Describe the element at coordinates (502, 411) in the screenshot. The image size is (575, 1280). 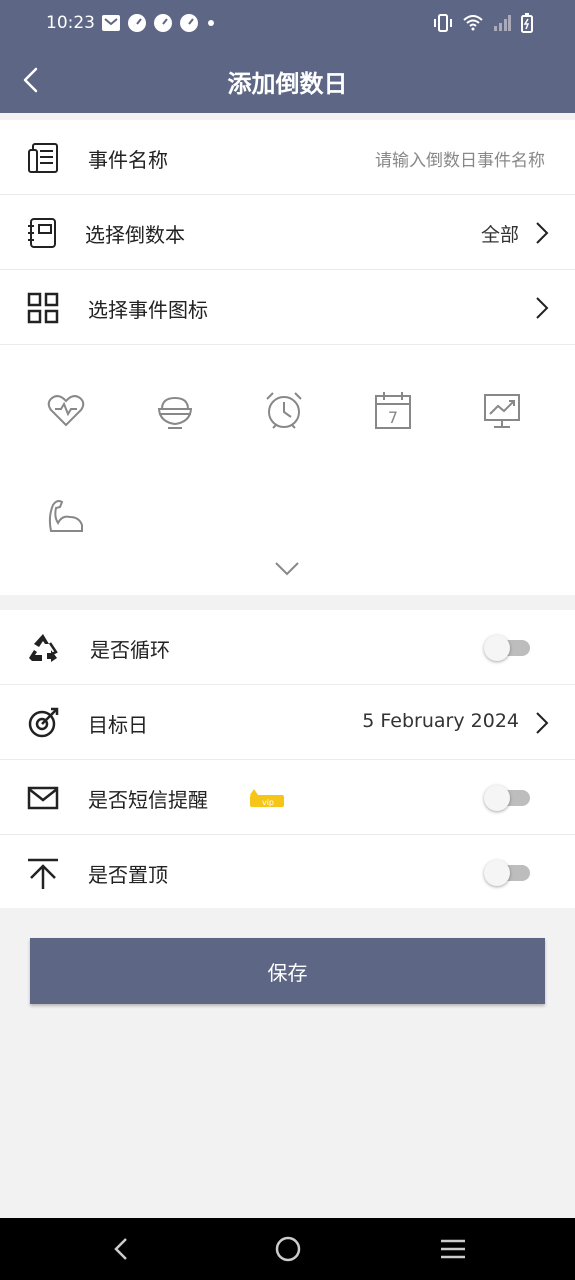
I see `chart-monitor-icon` at that location.